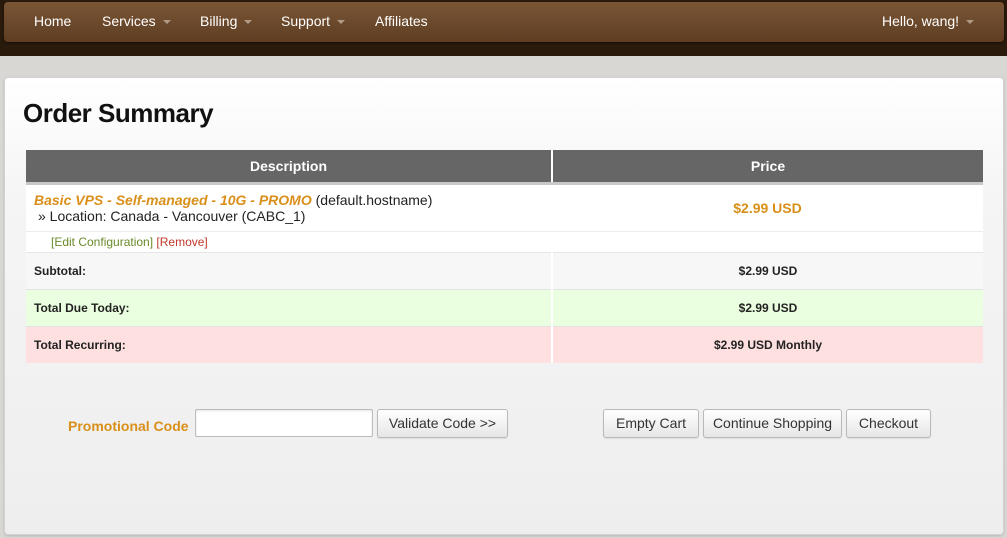  Describe the element at coordinates (767, 242) in the screenshot. I see `item-actions-empty-cell` at that location.